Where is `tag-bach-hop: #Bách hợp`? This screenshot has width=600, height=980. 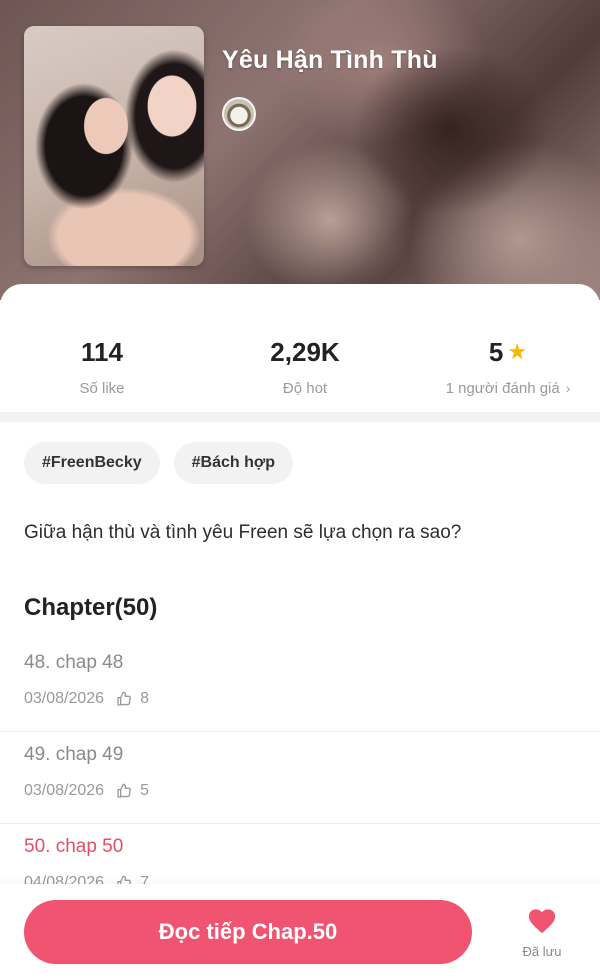
tag-bach-hop: #Bách hợp is located at coordinates (233, 463).